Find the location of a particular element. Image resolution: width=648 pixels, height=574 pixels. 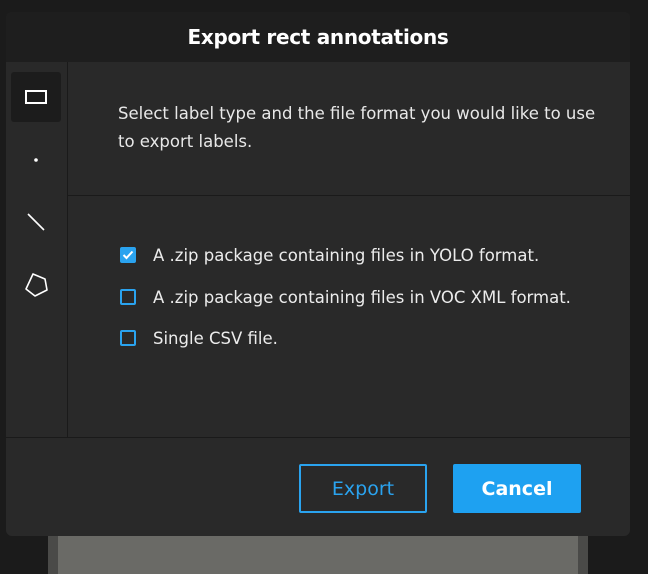

export-button: Export is located at coordinates (363, 488).